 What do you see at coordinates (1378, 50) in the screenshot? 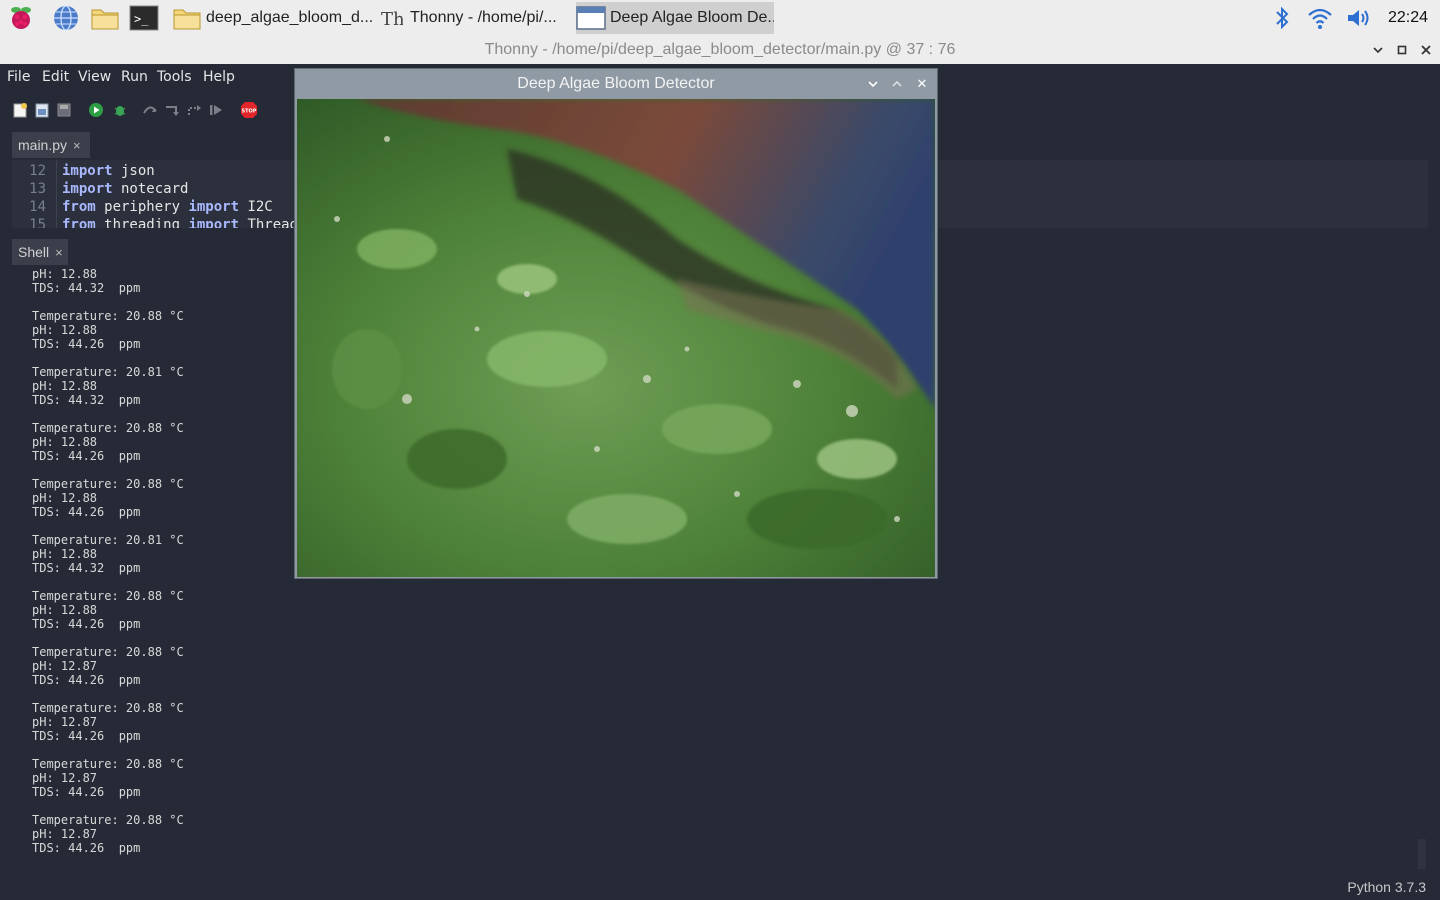
I see `minimize-button` at bounding box center [1378, 50].